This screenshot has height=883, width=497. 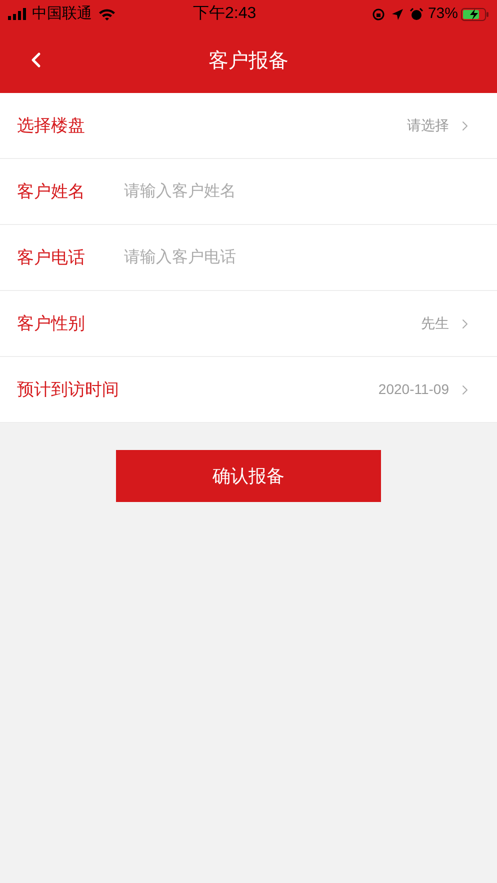 What do you see at coordinates (443, 14) in the screenshot?
I see `battery-percent: 73%` at bounding box center [443, 14].